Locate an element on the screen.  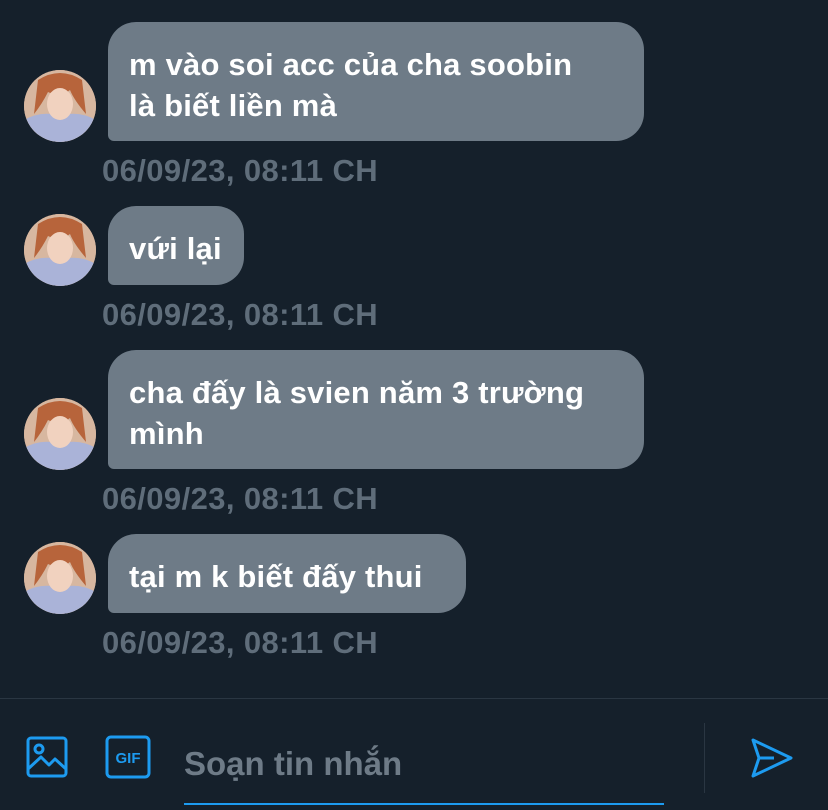
gif-icon: GIF is located at coordinates (128, 758).